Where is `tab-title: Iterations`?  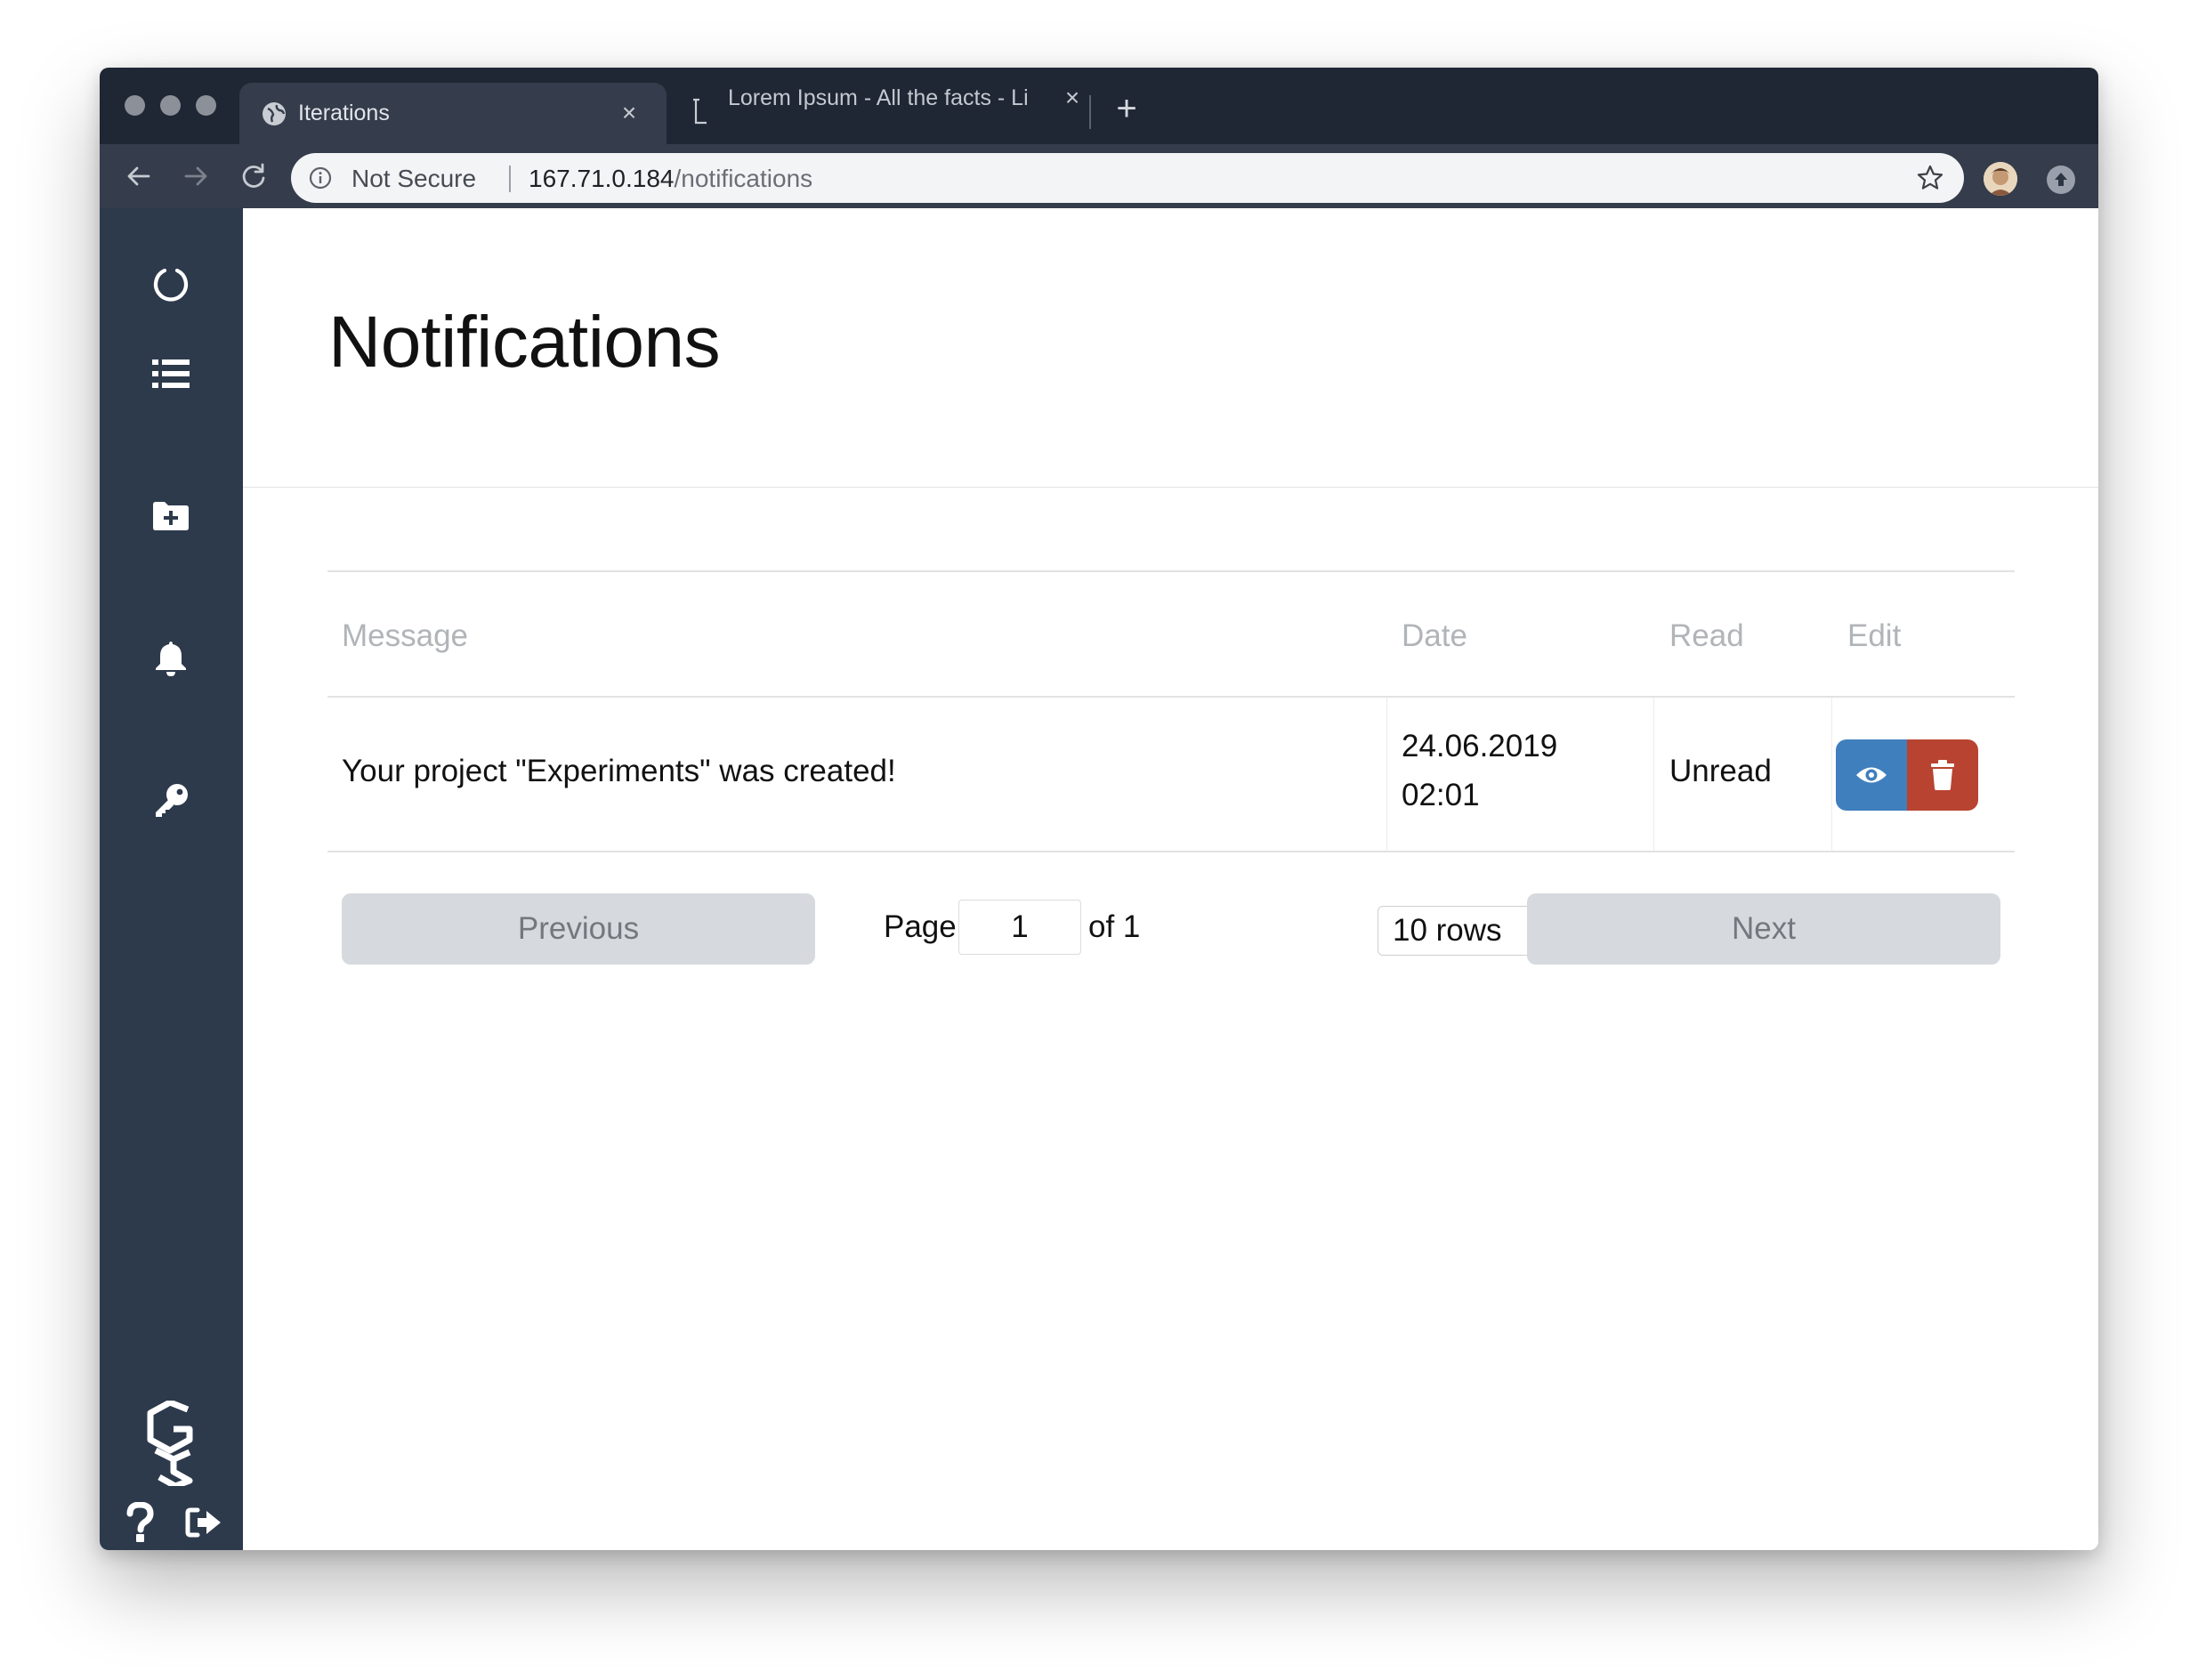 tab-title: Iterations is located at coordinates (344, 113).